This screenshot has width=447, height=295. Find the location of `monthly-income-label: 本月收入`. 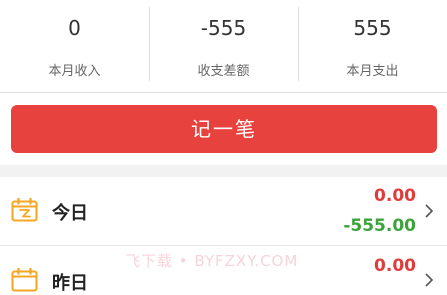

monthly-income-label: 本月收入 is located at coordinates (74, 71).